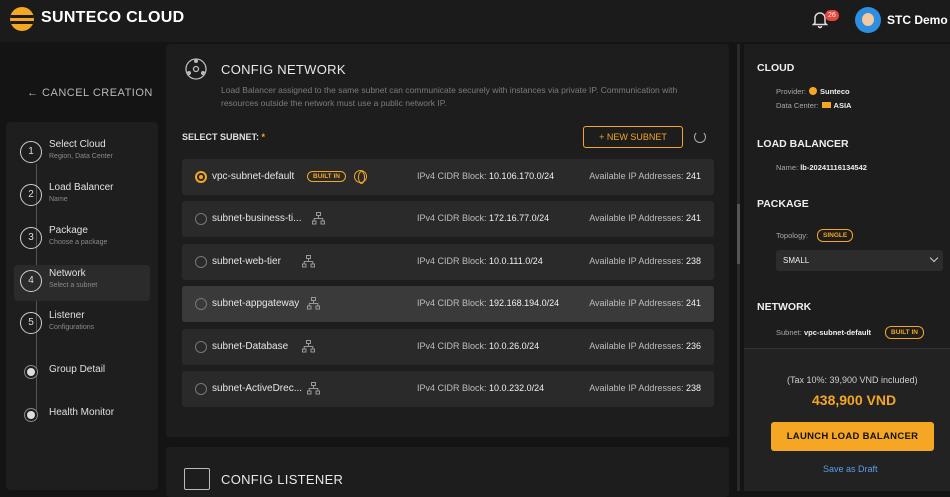 This screenshot has height=497, width=950. I want to click on refresh-icon, so click(700, 137).